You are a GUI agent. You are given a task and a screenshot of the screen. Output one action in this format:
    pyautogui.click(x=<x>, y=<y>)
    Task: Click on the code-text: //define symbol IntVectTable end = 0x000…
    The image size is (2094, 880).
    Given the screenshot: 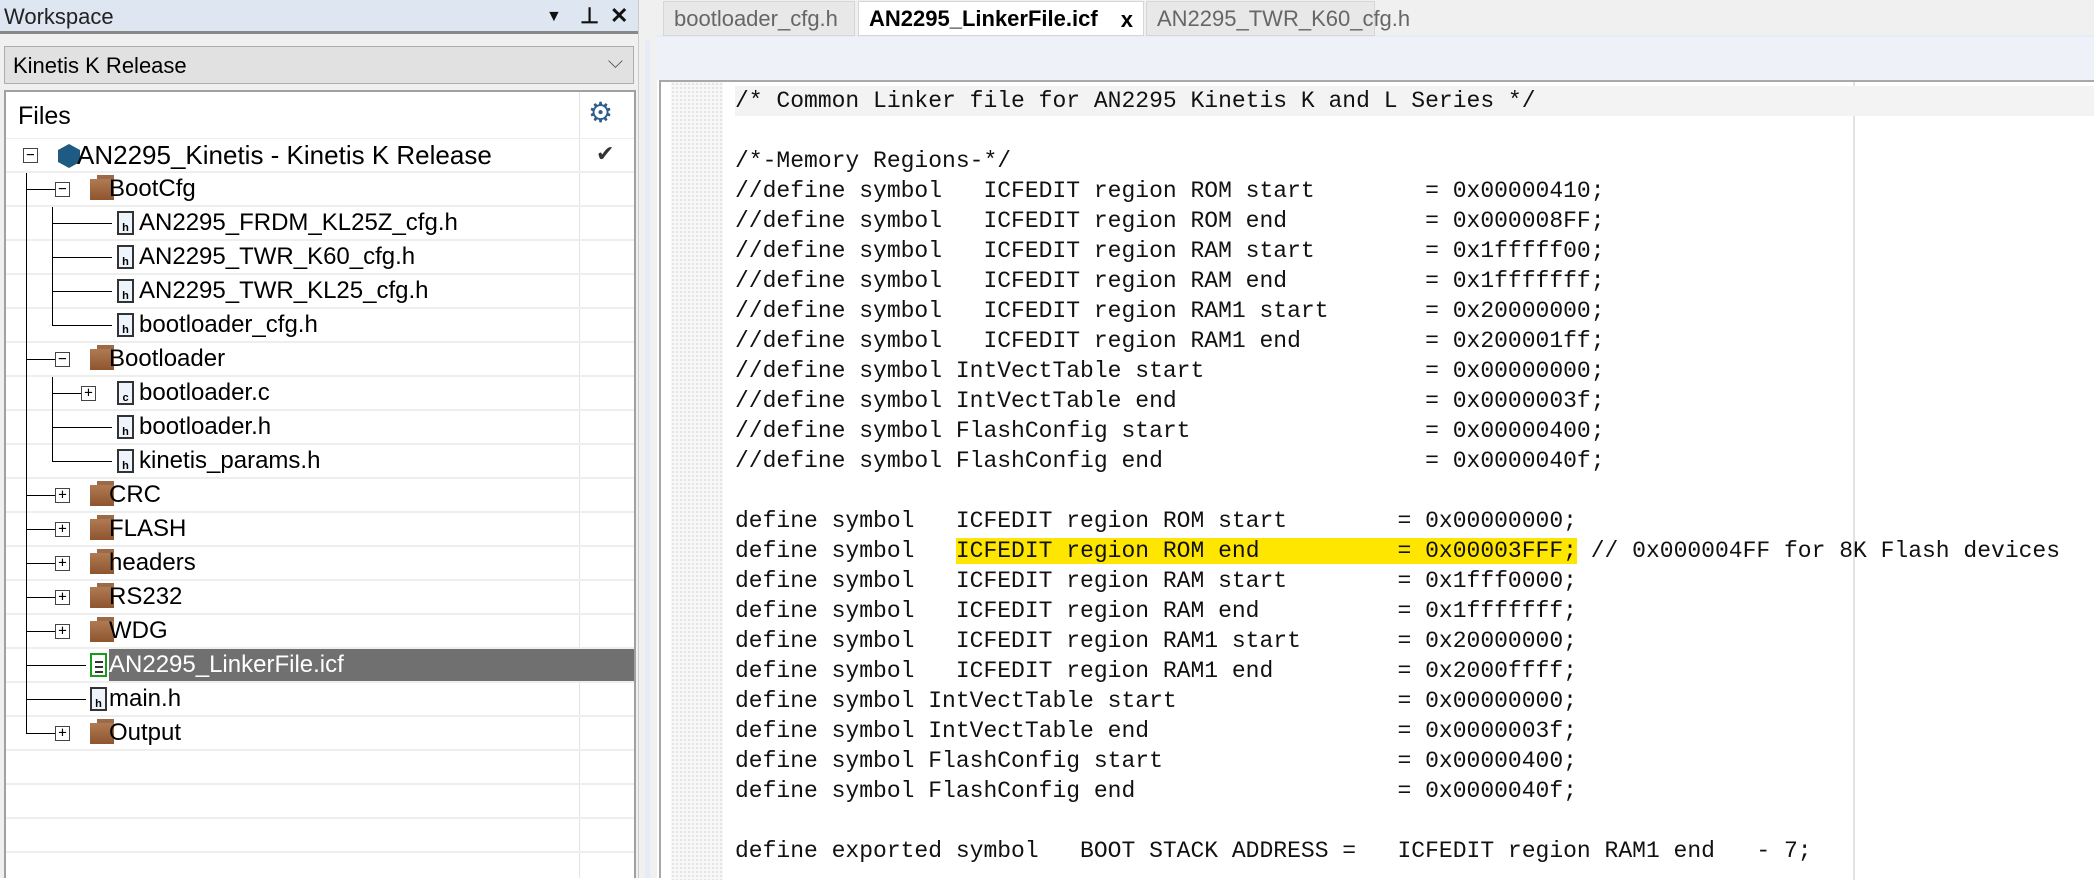 What is the action you would take?
    pyautogui.click(x=1170, y=401)
    